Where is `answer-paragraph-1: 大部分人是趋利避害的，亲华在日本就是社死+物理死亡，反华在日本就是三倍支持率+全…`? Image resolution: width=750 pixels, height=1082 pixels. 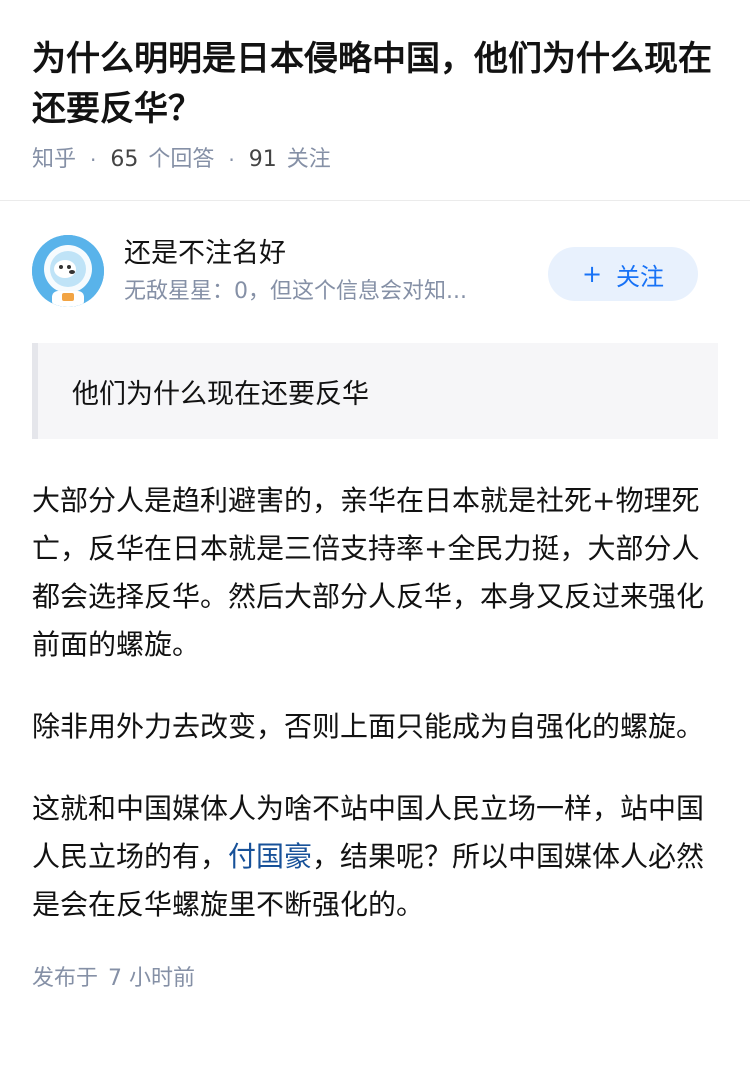 answer-paragraph-1: 大部分人是趋利避害的，亲华在日本就是社死+物理死亡，反华在日本就是三倍支持率+全… is located at coordinates (368, 572).